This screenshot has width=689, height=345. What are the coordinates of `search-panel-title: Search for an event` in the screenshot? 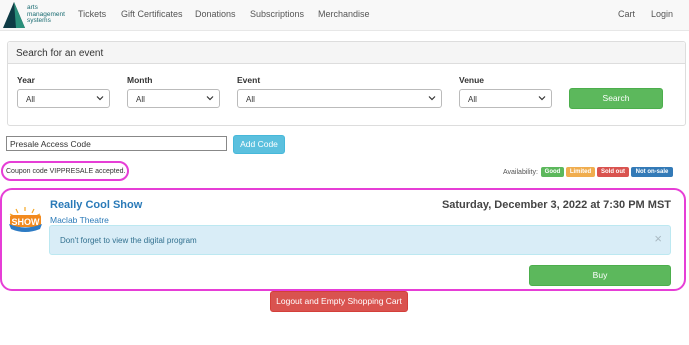 It's located at (60, 53).